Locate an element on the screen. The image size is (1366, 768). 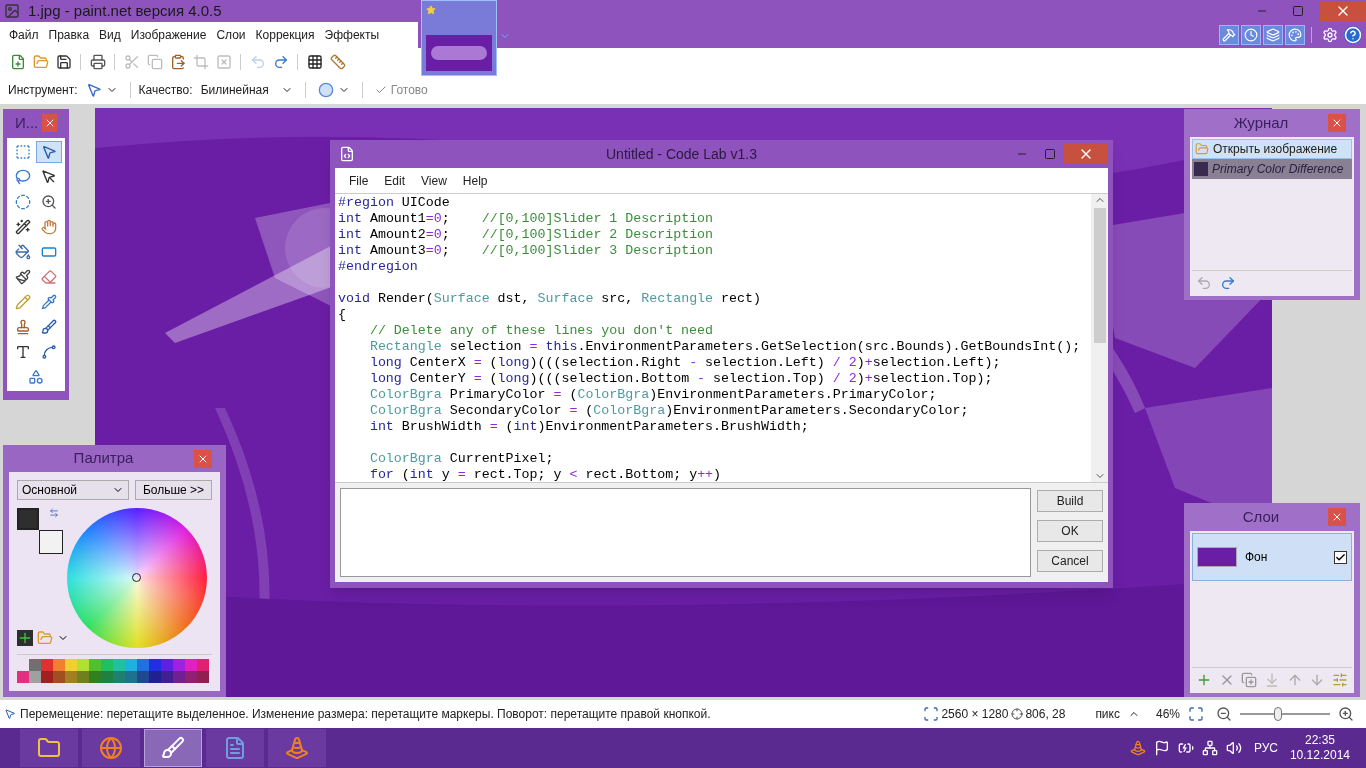
window-title: Untitled - Code Lab v1.3 is located at coordinates (681, 154).